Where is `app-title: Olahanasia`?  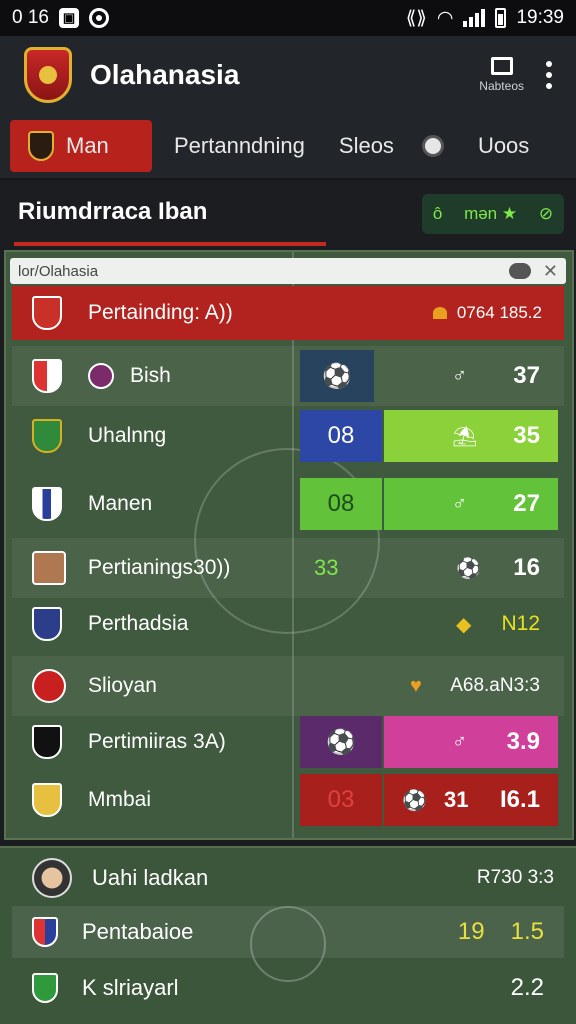
app-title: Olahanasia is located at coordinates (165, 74).